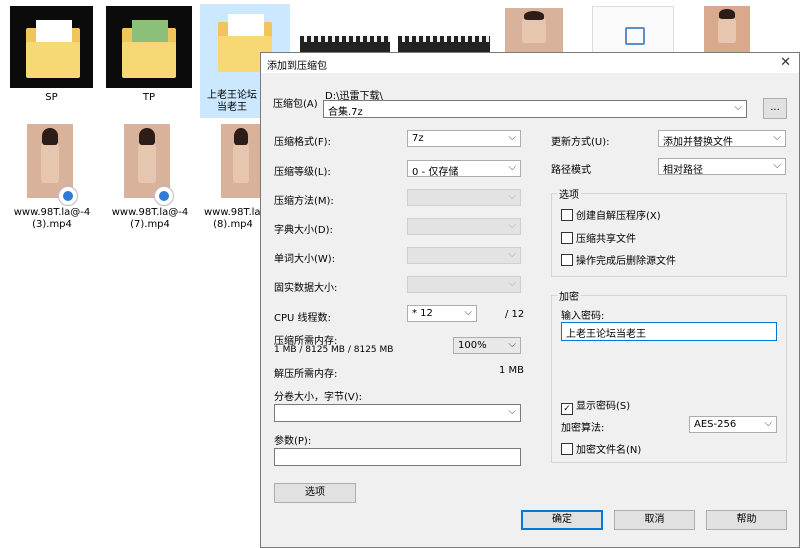 This screenshot has height=548, width=800. I want to click on cancel-button: 取消, so click(654, 520).